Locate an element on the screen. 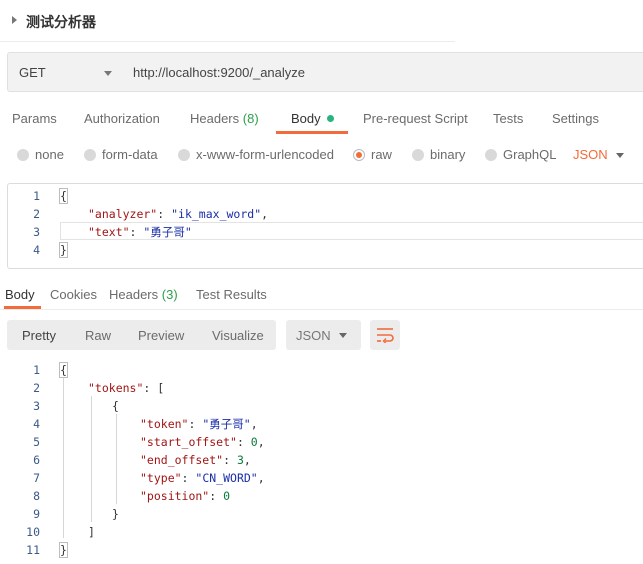 This screenshot has height=564, width=643. code-bracket: ] is located at coordinates (91, 532).